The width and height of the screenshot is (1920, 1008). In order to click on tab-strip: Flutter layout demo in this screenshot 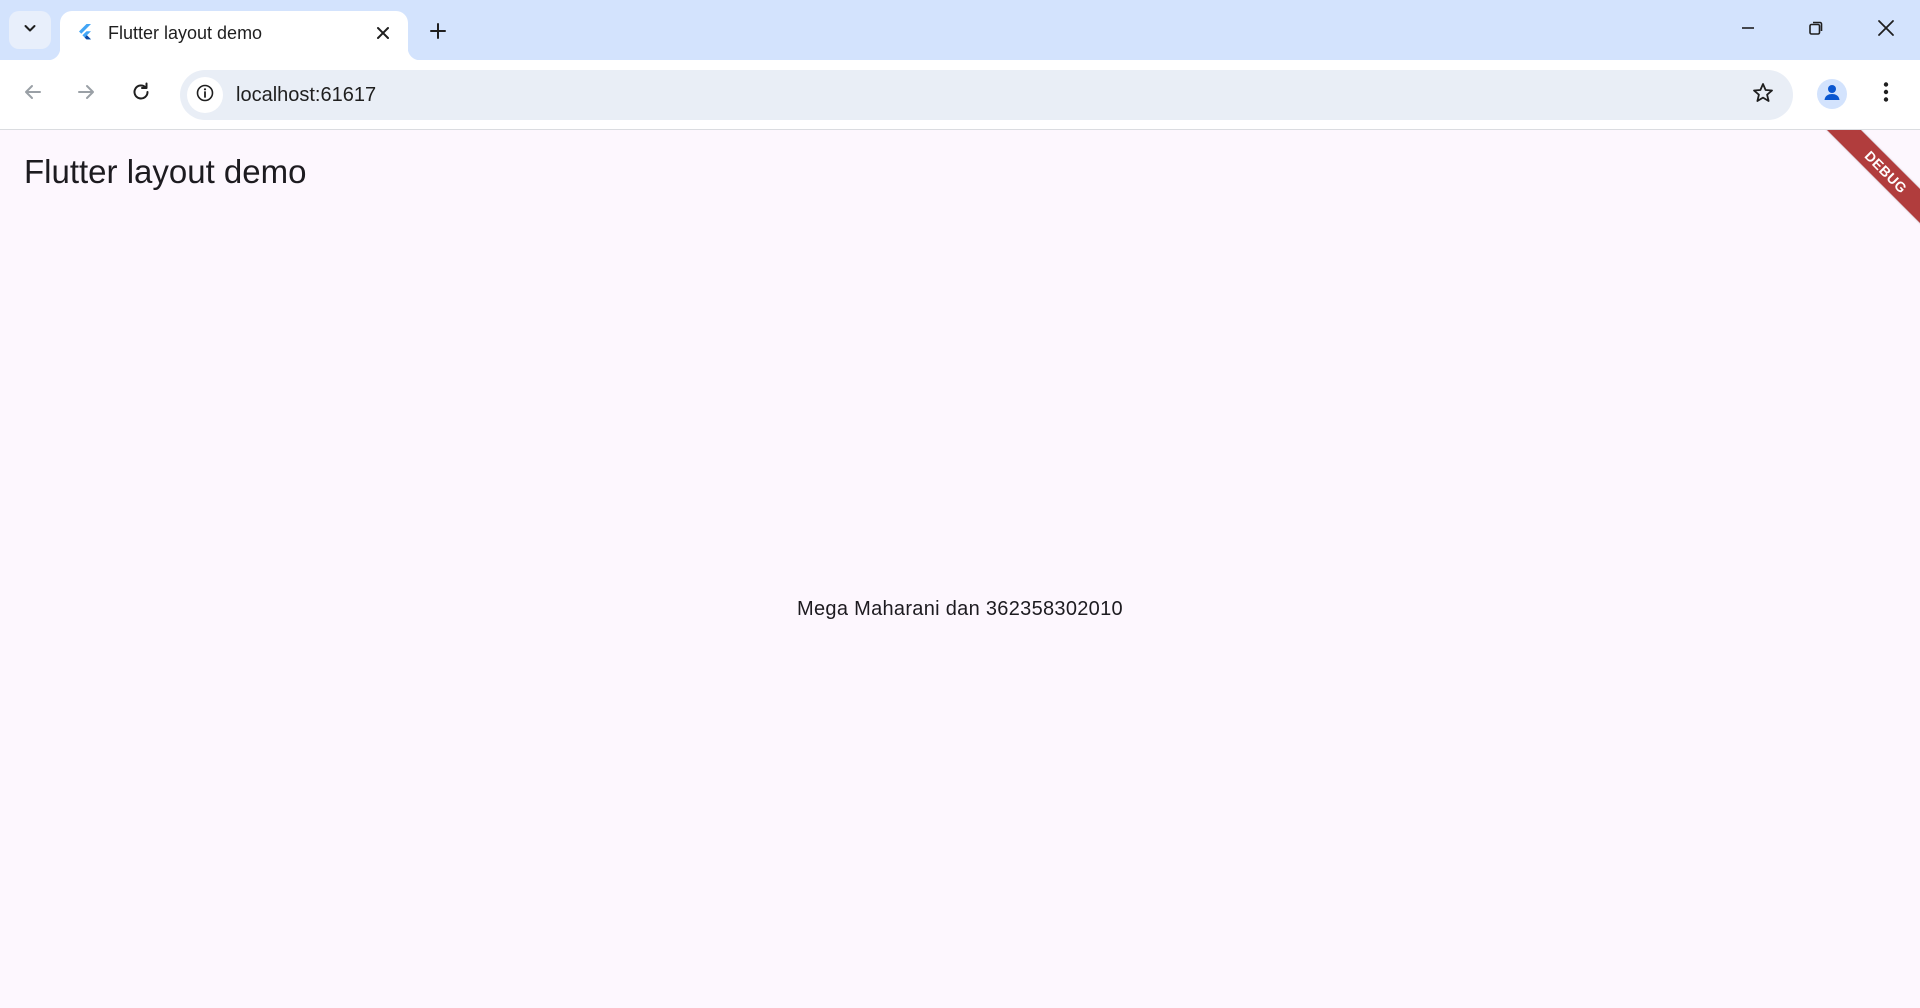, I will do `click(960, 30)`.